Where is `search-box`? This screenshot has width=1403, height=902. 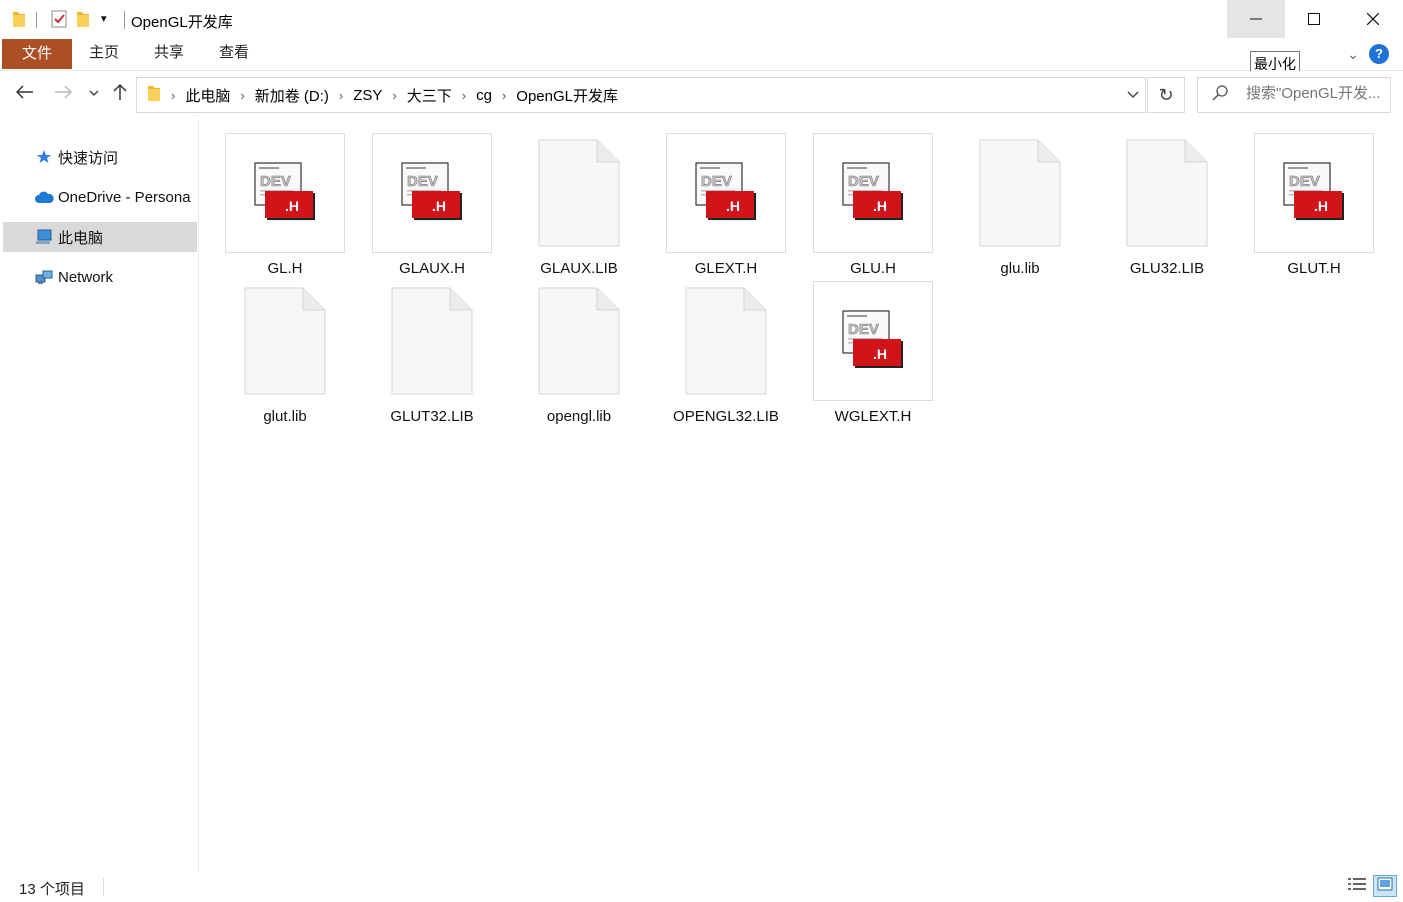 search-box is located at coordinates (1294, 95).